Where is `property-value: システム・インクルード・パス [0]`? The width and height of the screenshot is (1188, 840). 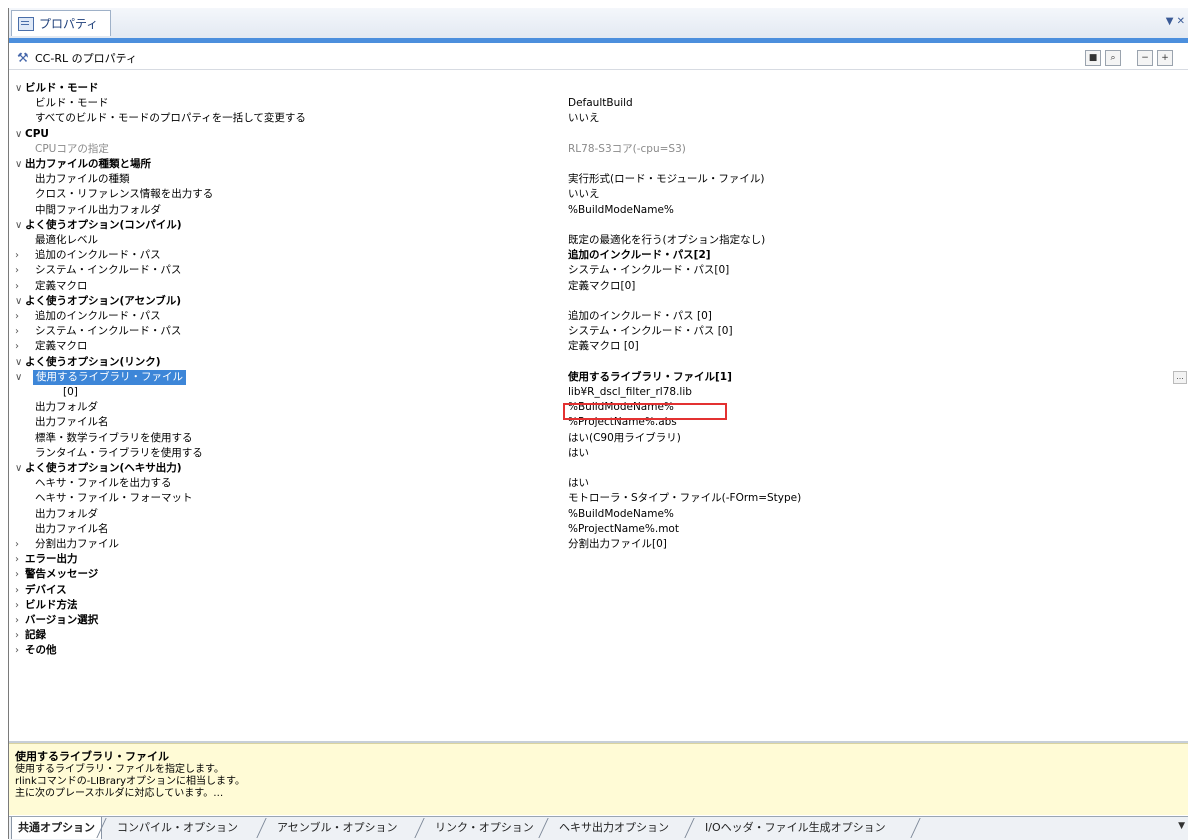
property-value: システム・インクルード・パス [0] is located at coordinates (650, 331).